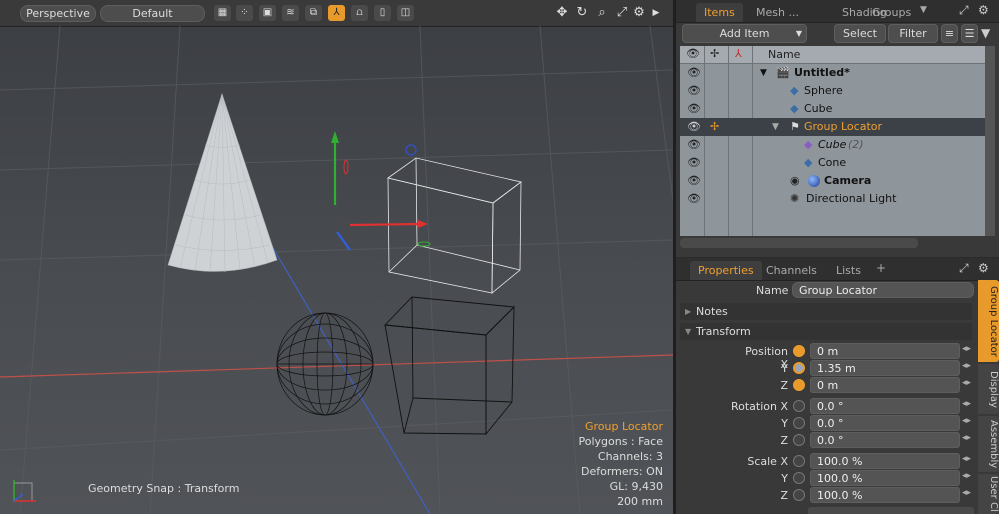 The width and height of the screenshot is (999, 514). What do you see at coordinates (949, 33) in the screenshot?
I see `list-toggle-icon: ≡` at bounding box center [949, 33].